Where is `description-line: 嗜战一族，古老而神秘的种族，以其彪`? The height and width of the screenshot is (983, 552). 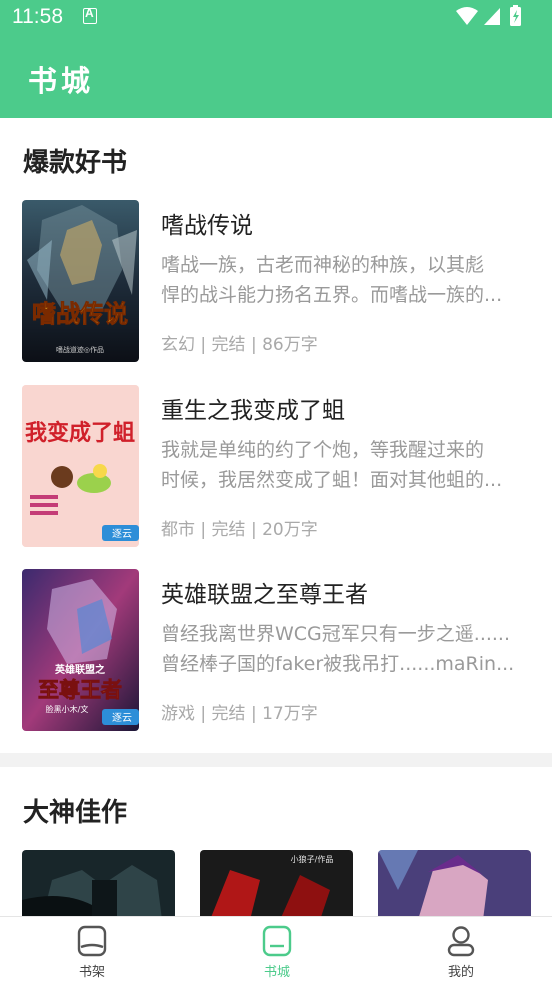
description-line: 嗜战一族，古老而神秘的种族，以其彪 is located at coordinates (323, 265).